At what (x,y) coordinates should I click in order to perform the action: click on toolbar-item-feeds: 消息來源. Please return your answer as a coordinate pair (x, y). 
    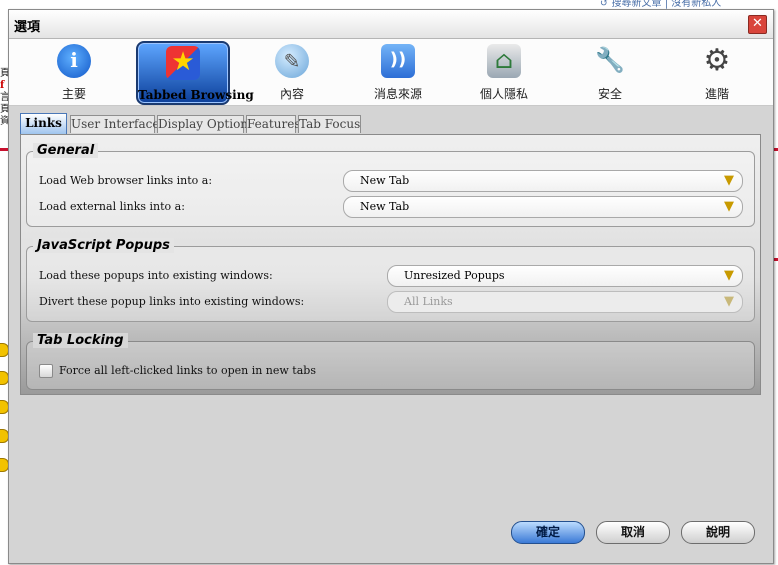
    Looking at the image, I should click on (398, 71).